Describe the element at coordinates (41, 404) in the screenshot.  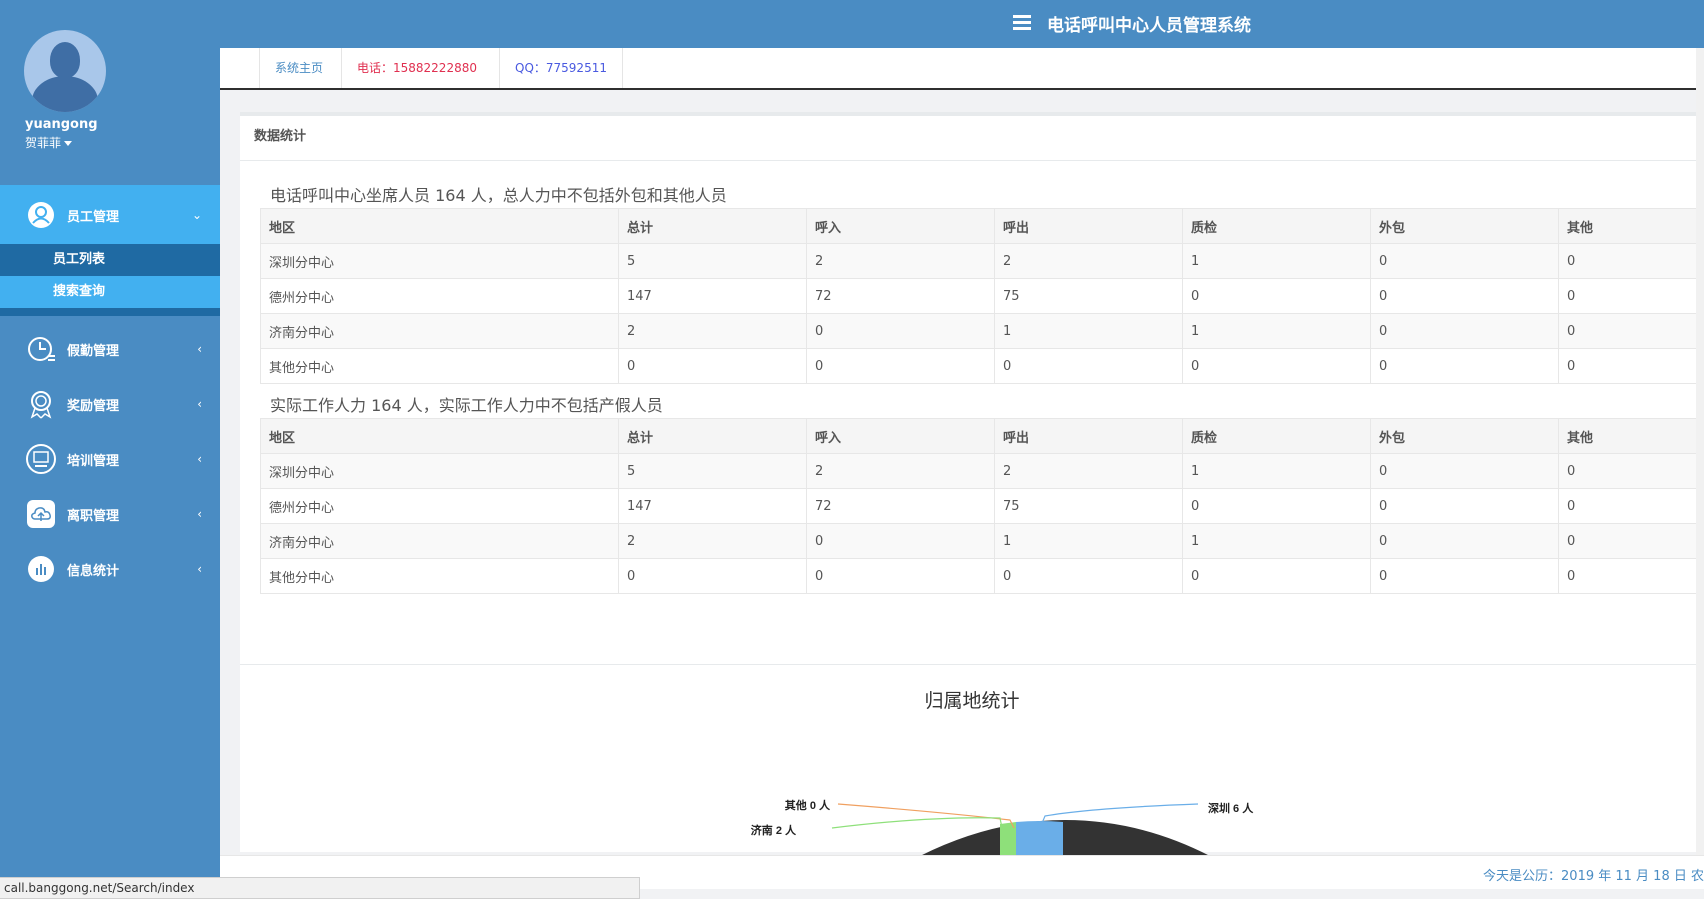
I see `medal-icon` at that location.